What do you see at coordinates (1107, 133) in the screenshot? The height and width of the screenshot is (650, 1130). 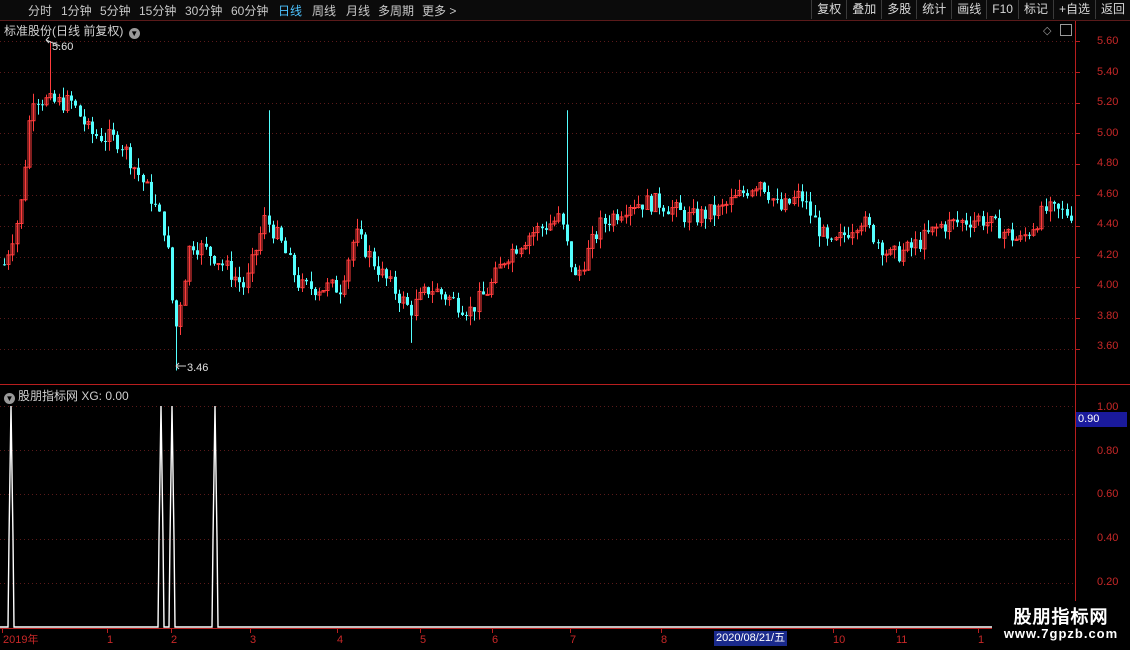 I see `price-tick: 5.00` at bounding box center [1107, 133].